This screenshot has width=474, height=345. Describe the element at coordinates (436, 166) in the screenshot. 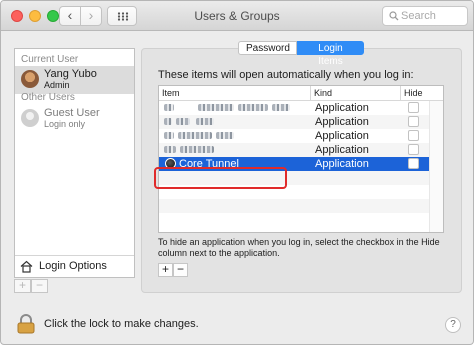

I see `table-scrollbar` at that location.